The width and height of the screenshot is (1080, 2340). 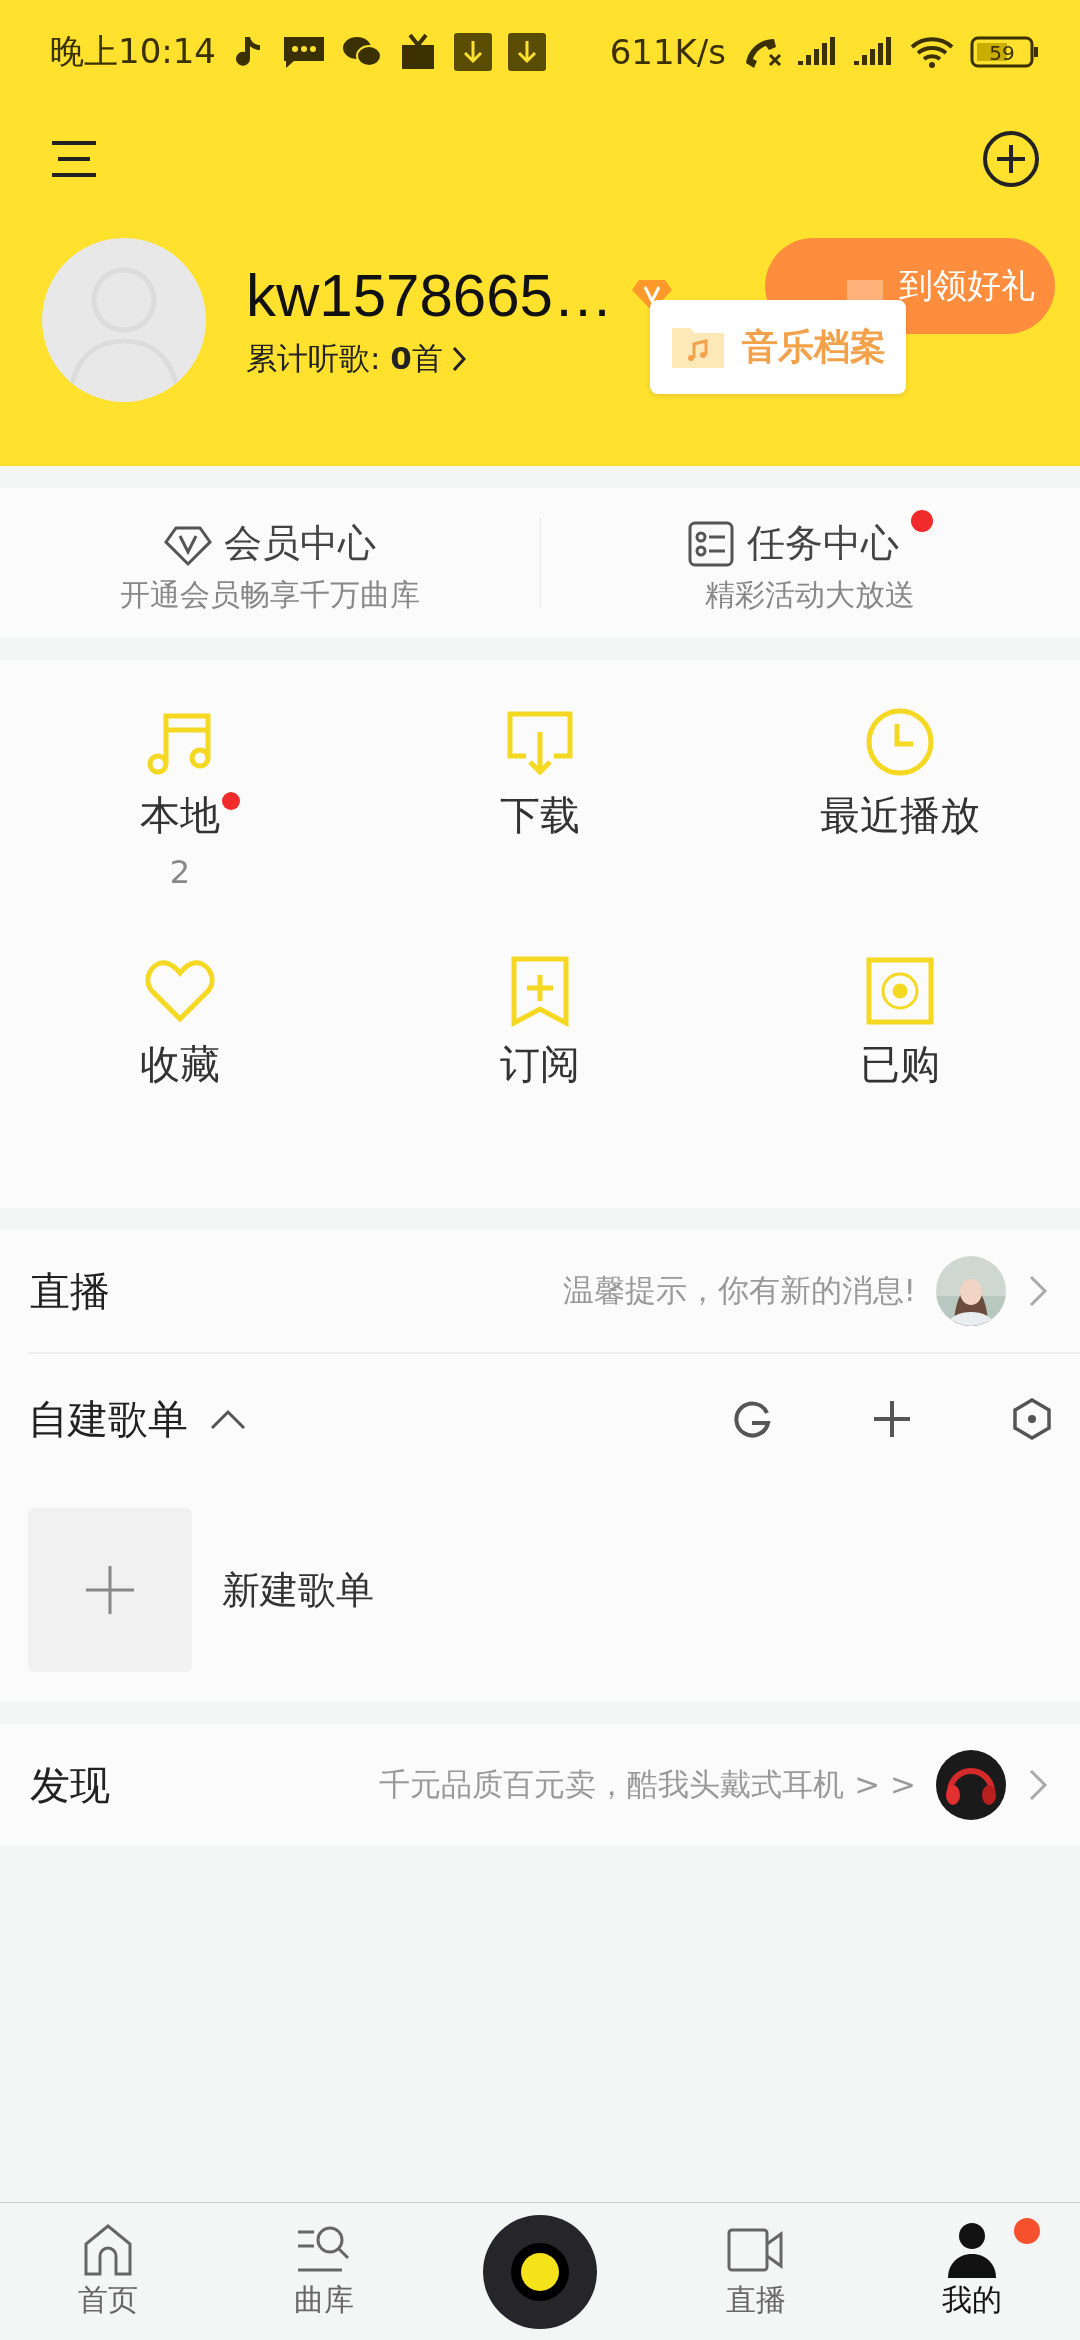 I want to click on live-row: 直播 温馨提示，你有新的消息!, so click(x=540, y=1291).